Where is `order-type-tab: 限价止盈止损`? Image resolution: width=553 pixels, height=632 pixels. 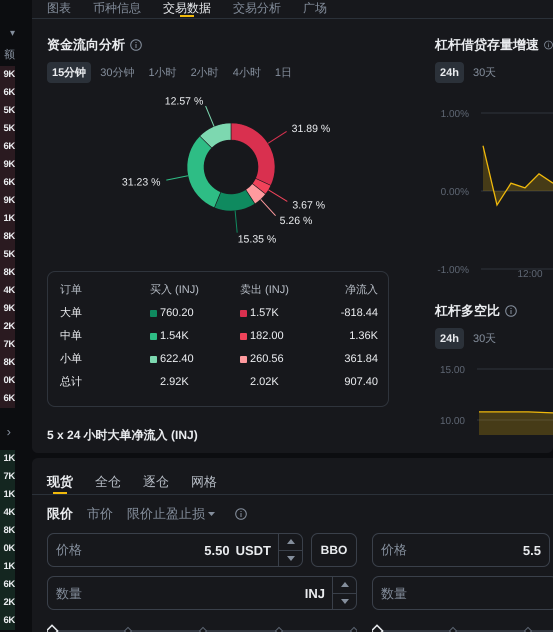
order-type-tab: 限价止盈止损 is located at coordinates (171, 514).